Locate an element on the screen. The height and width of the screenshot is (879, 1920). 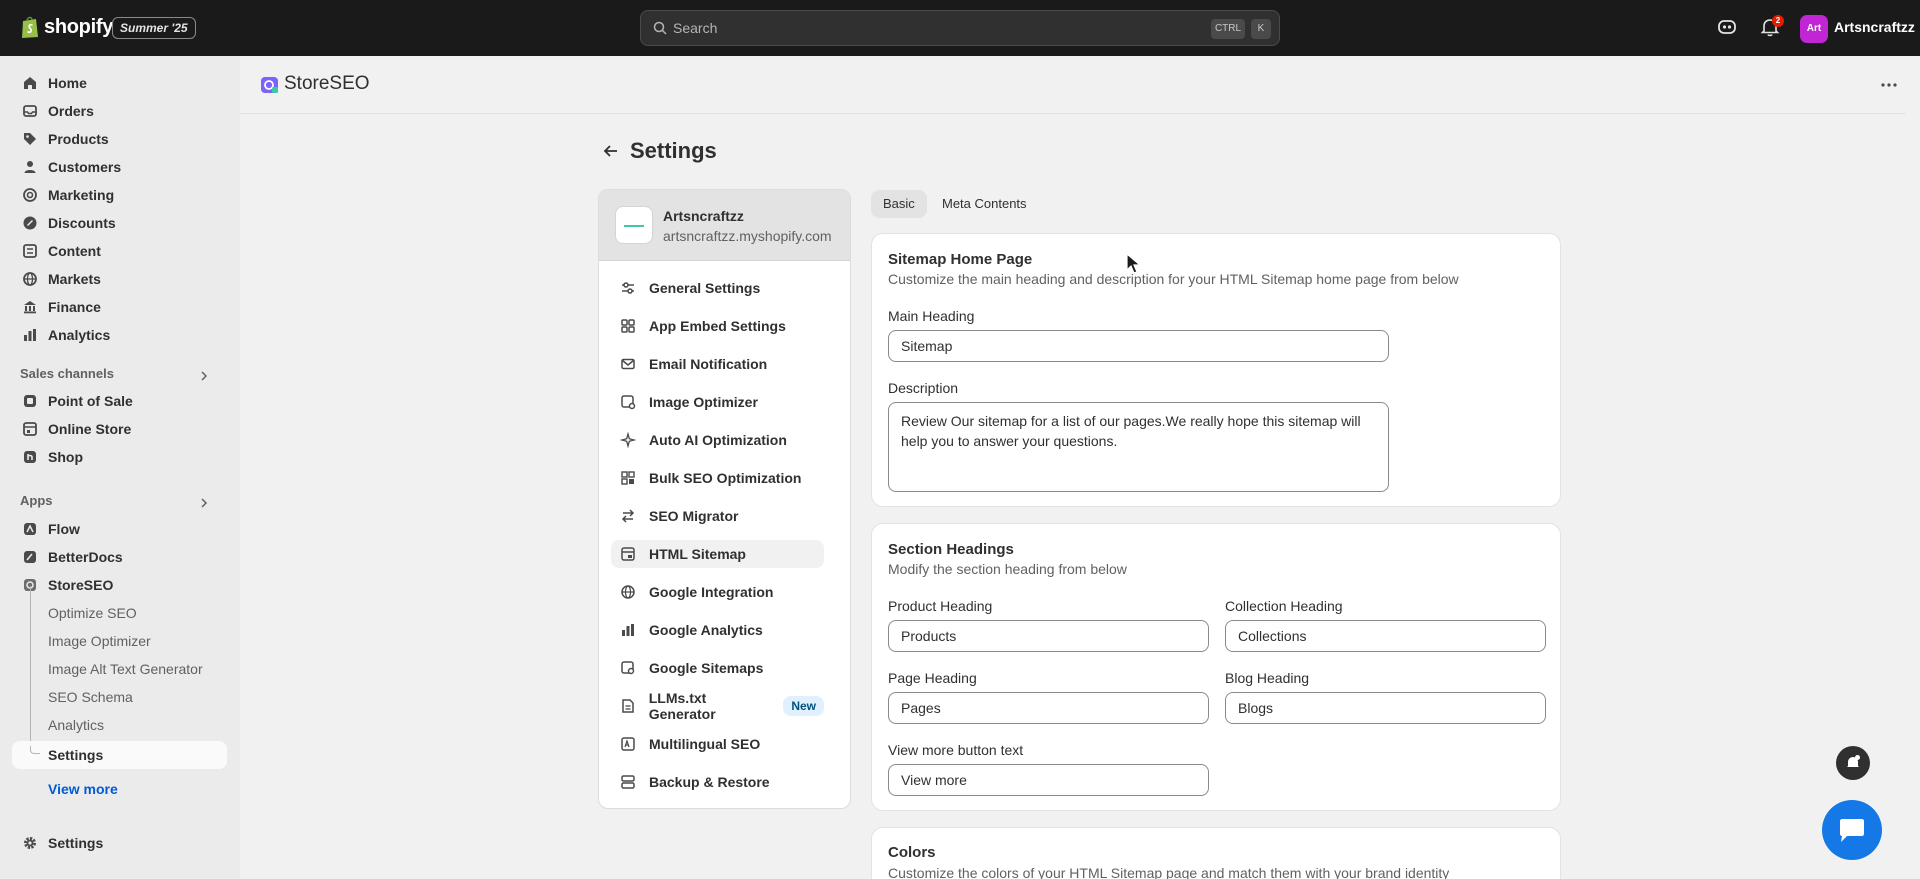
nav-image-alt-text-generator: Image Alt Text Generator is located at coordinates (119, 669).